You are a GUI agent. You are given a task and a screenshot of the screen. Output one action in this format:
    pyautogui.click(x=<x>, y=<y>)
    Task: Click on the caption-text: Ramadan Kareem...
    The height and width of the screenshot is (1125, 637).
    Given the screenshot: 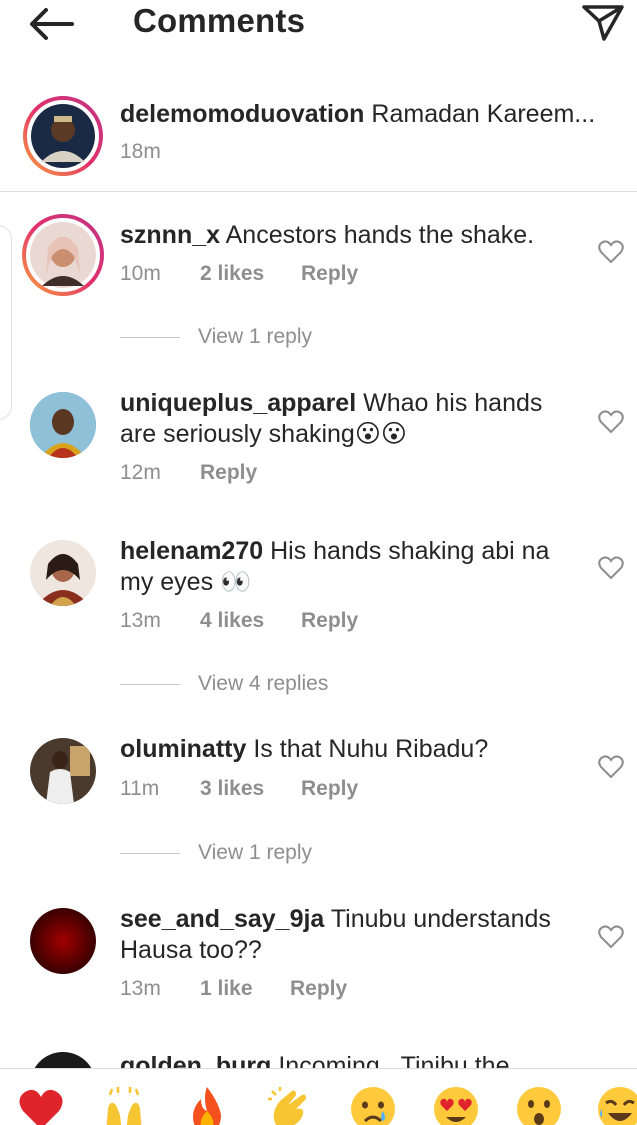 What is the action you would take?
    pyautogui.click(x=483, y=114)
    